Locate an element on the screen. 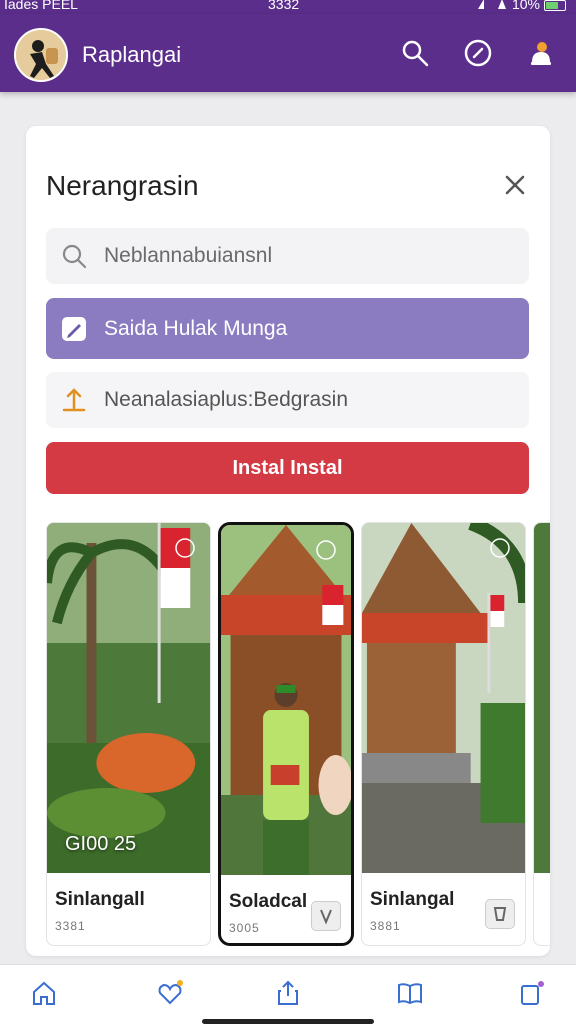  gallery-tile: Sinlangal 3881 is located at coordinates (443, 734).